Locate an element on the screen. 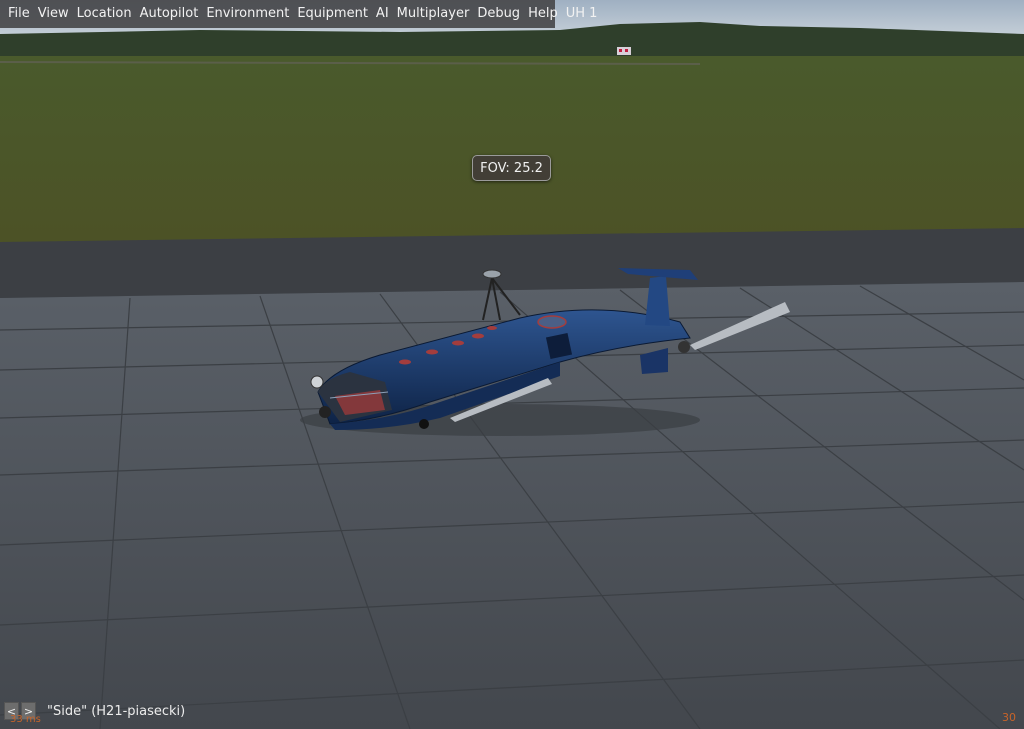  menu-location: Location is located at coordinates (104, 14).